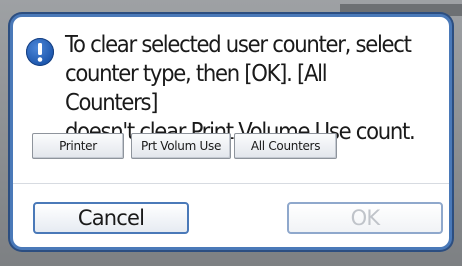 This screenshot has width=462, height=266. Describe the element at coordinates (365, 218) in the screenshot. I see `ok-button: OK` at that location.